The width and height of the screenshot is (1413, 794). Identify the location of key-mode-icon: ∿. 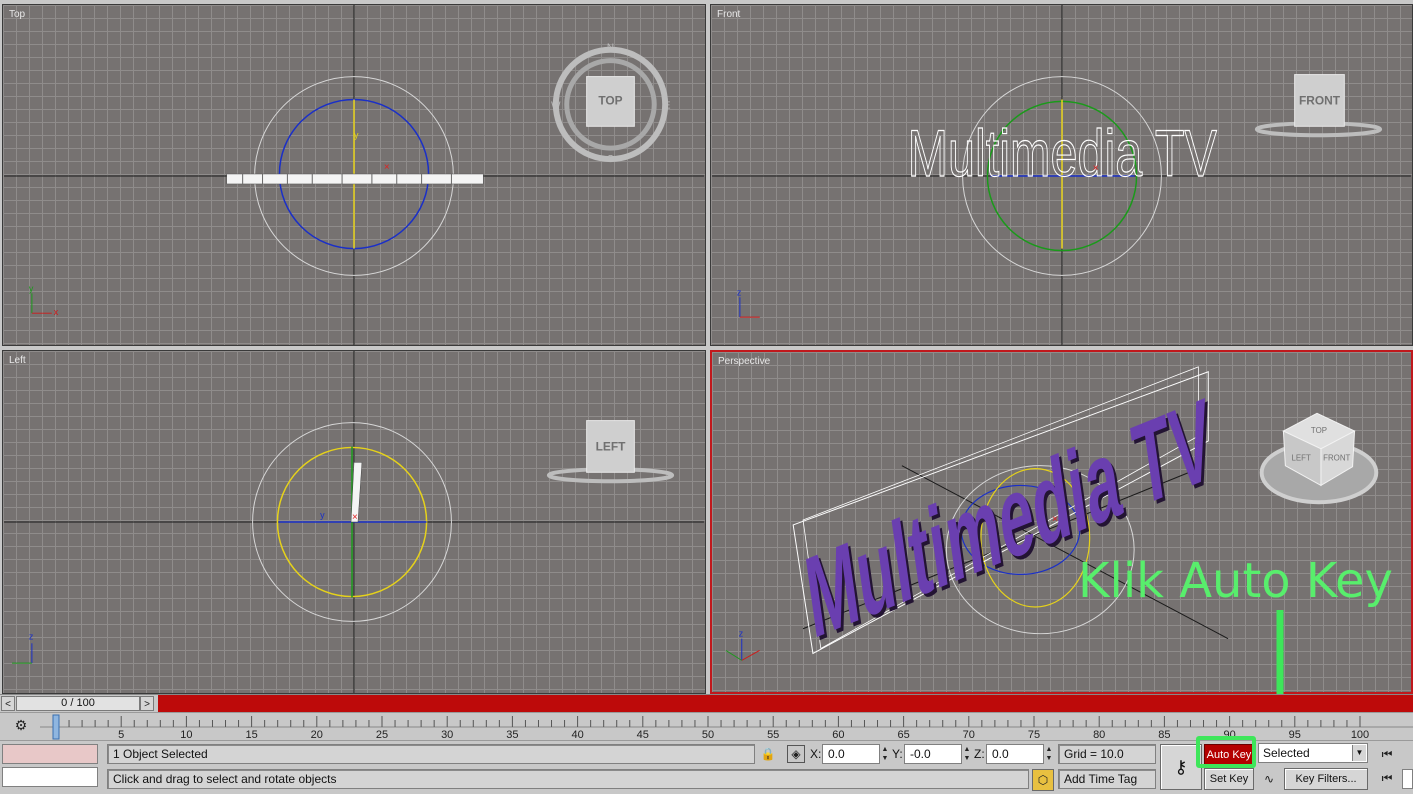
(1269, 779).